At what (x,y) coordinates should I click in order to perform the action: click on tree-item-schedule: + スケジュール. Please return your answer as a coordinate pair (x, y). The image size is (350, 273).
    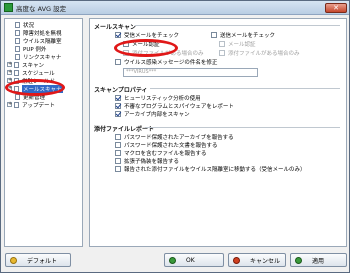
    Looking at the image, I should click on (31, 73).